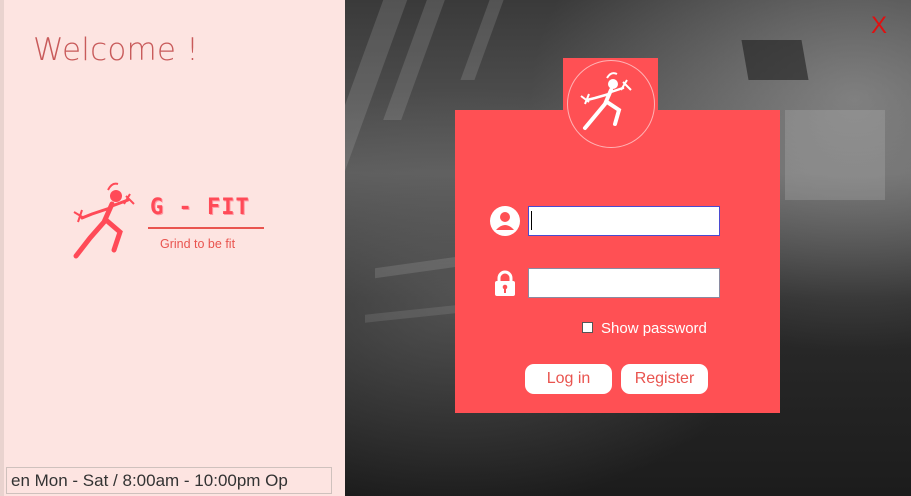 The width and height of the screenshot is (911, 496). Describe the element at coordinates (654, 328) in the screenshot. I see `show-password-label: Show password` at that location.